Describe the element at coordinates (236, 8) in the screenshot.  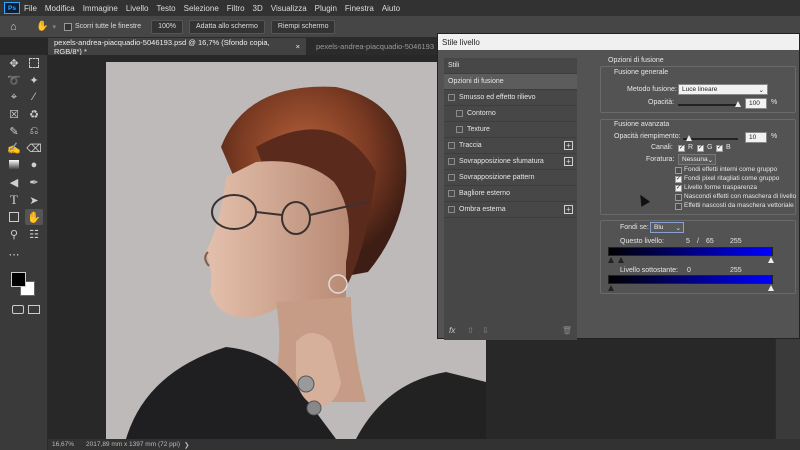
I see `menu-item: Filtro` at that location.